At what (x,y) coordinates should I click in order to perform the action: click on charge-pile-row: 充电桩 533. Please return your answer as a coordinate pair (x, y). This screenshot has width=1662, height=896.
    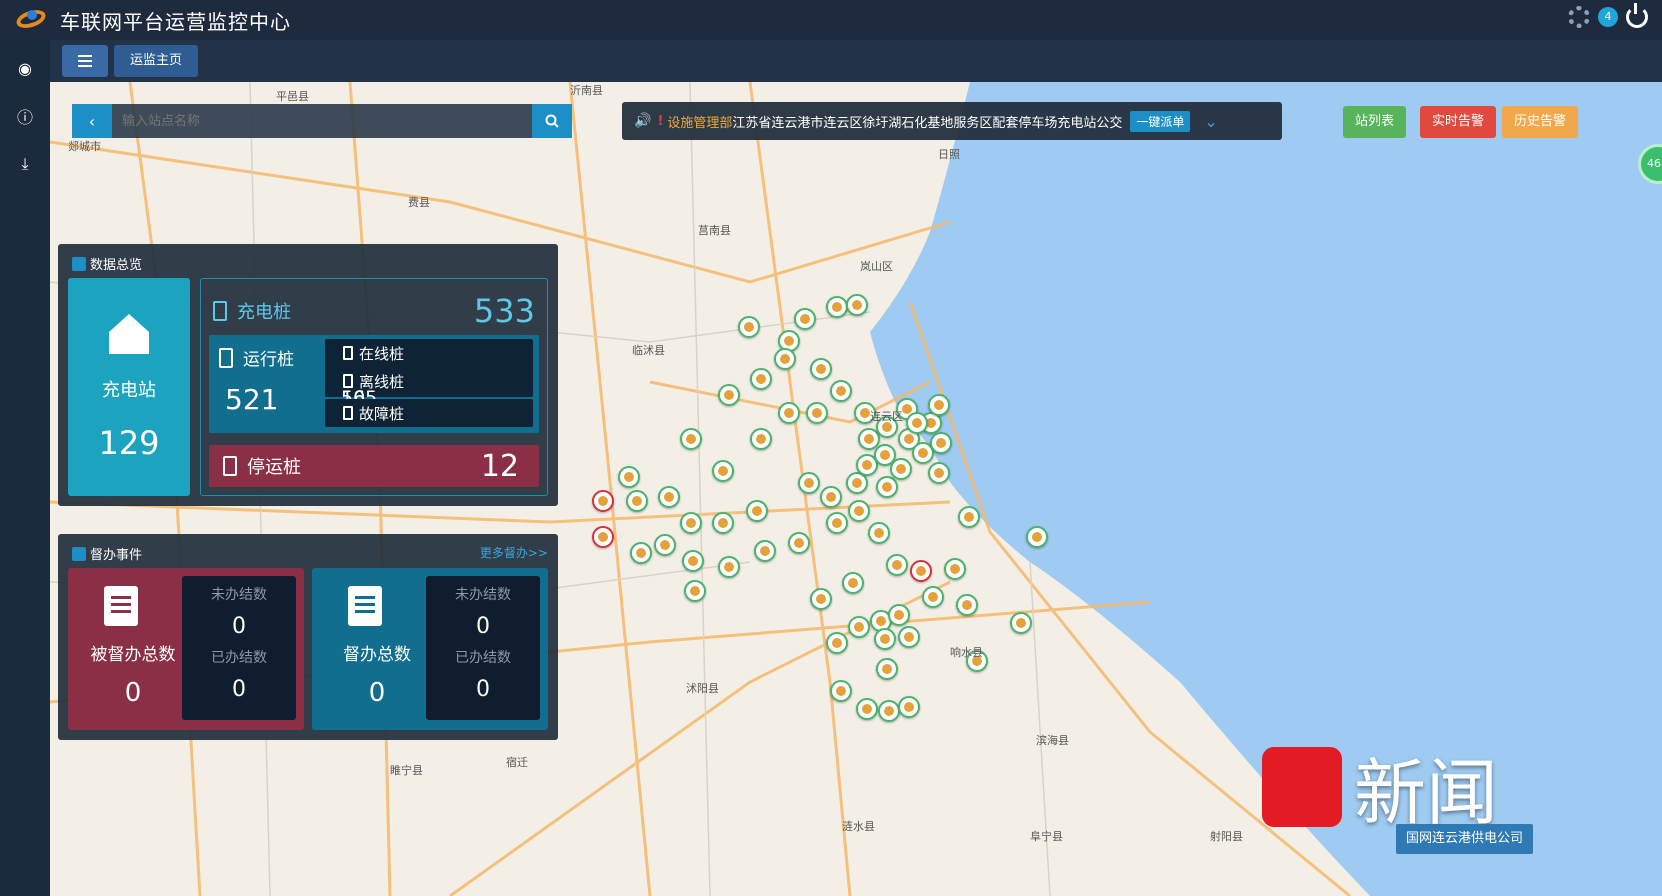
    Looking at the image, I should click on (374, 311).